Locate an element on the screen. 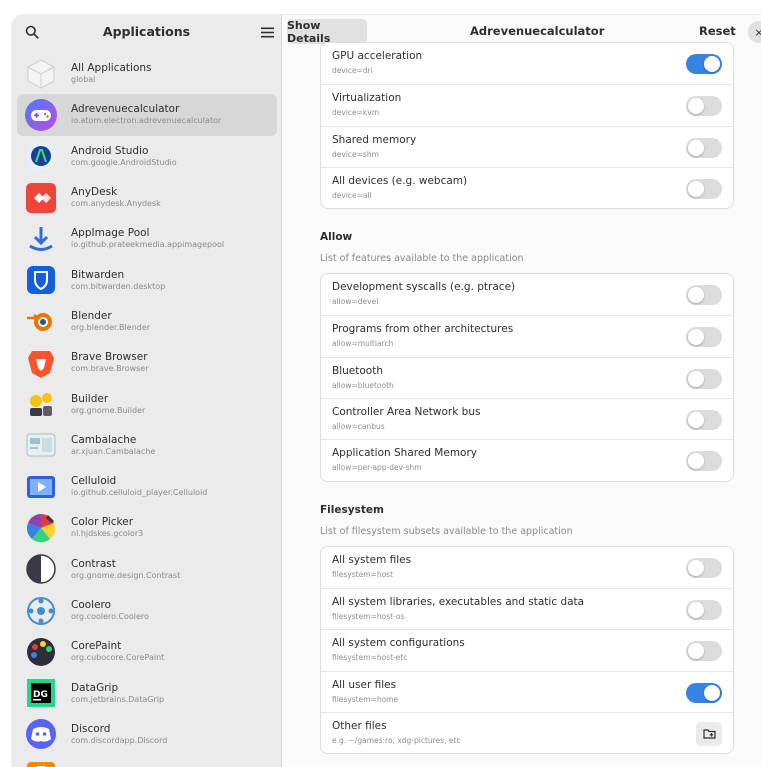 The height and width of the screenshot is (767, 761). android-studio-icon is located at coordinates (41, 156).